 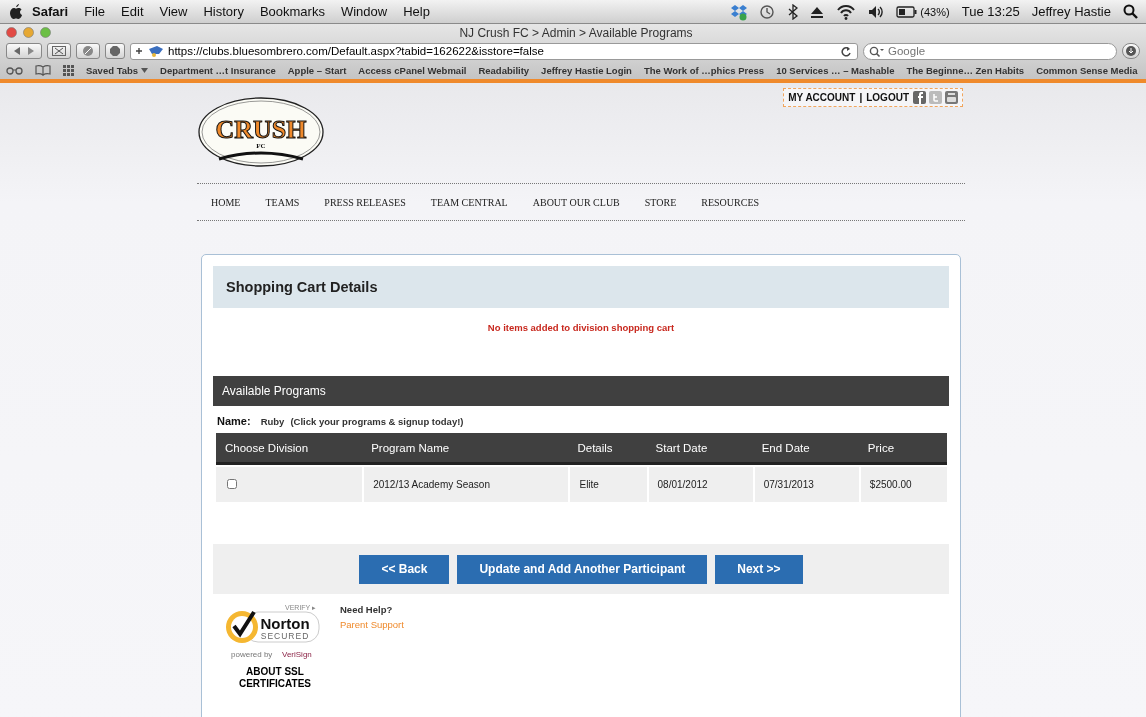 I want to click on clip-button, so click(x=59, y=51).